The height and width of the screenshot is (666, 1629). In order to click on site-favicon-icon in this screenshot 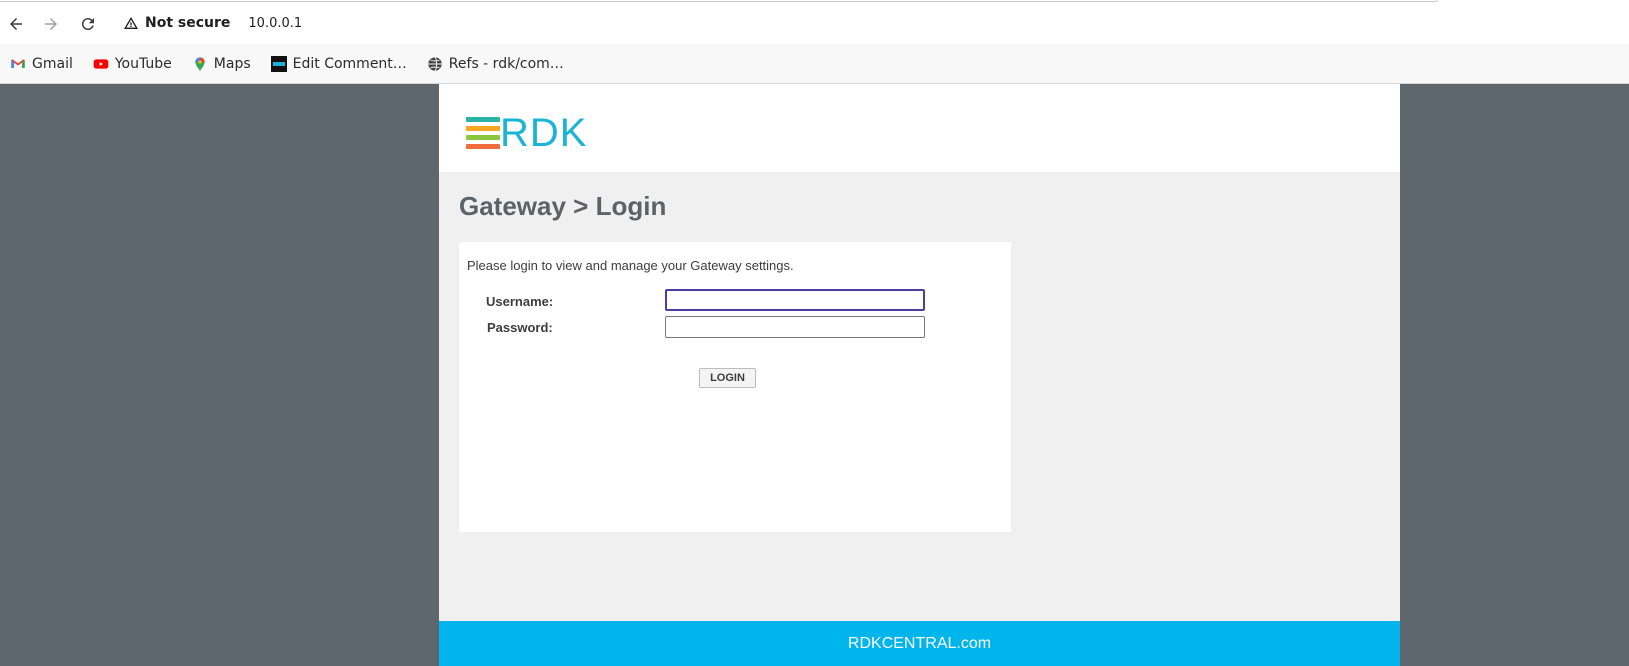, I will do `click(278, 63)`.